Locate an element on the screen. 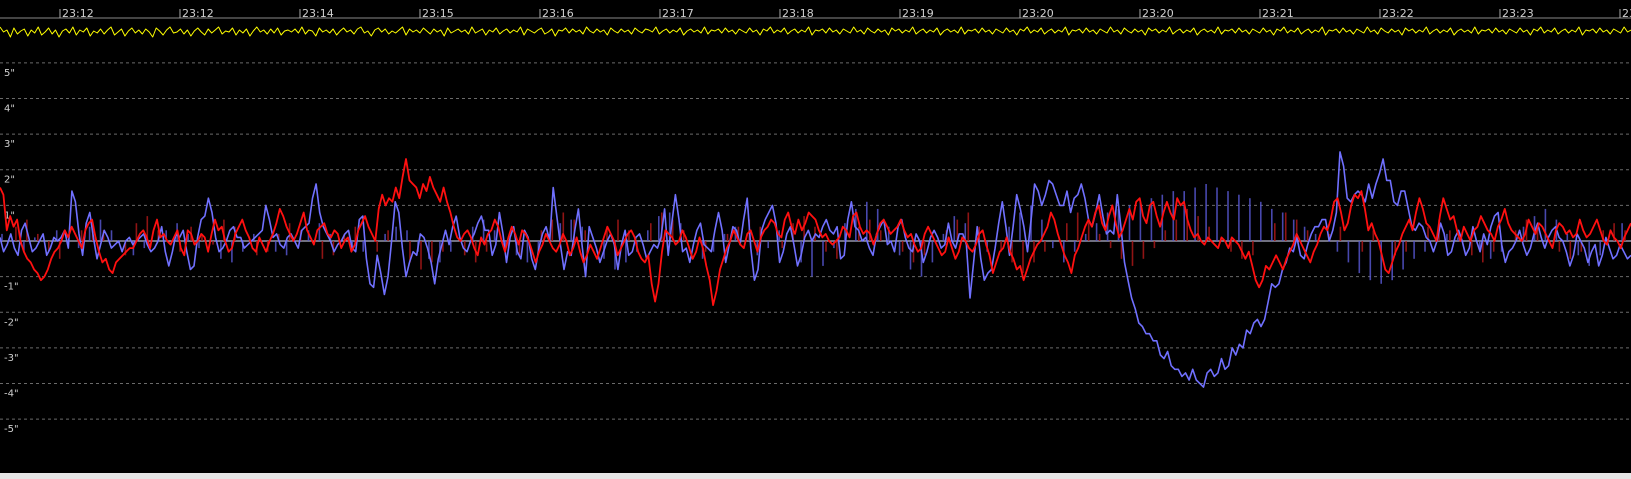  y-tick-label: 2" is located at coordinates (9, 180).